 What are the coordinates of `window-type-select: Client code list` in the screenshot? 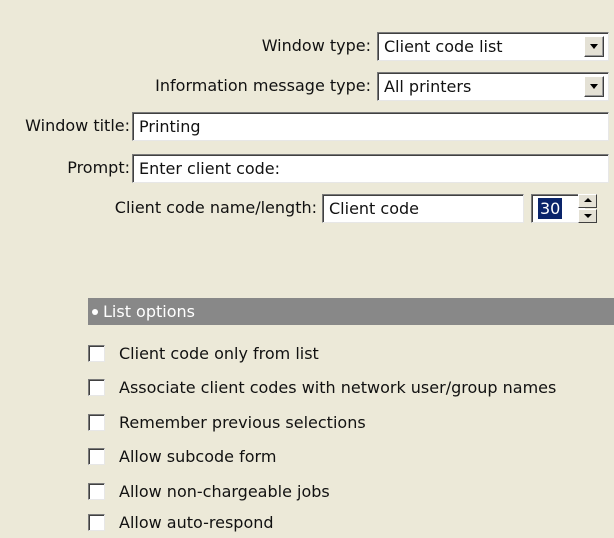 It's located at (493, 46).